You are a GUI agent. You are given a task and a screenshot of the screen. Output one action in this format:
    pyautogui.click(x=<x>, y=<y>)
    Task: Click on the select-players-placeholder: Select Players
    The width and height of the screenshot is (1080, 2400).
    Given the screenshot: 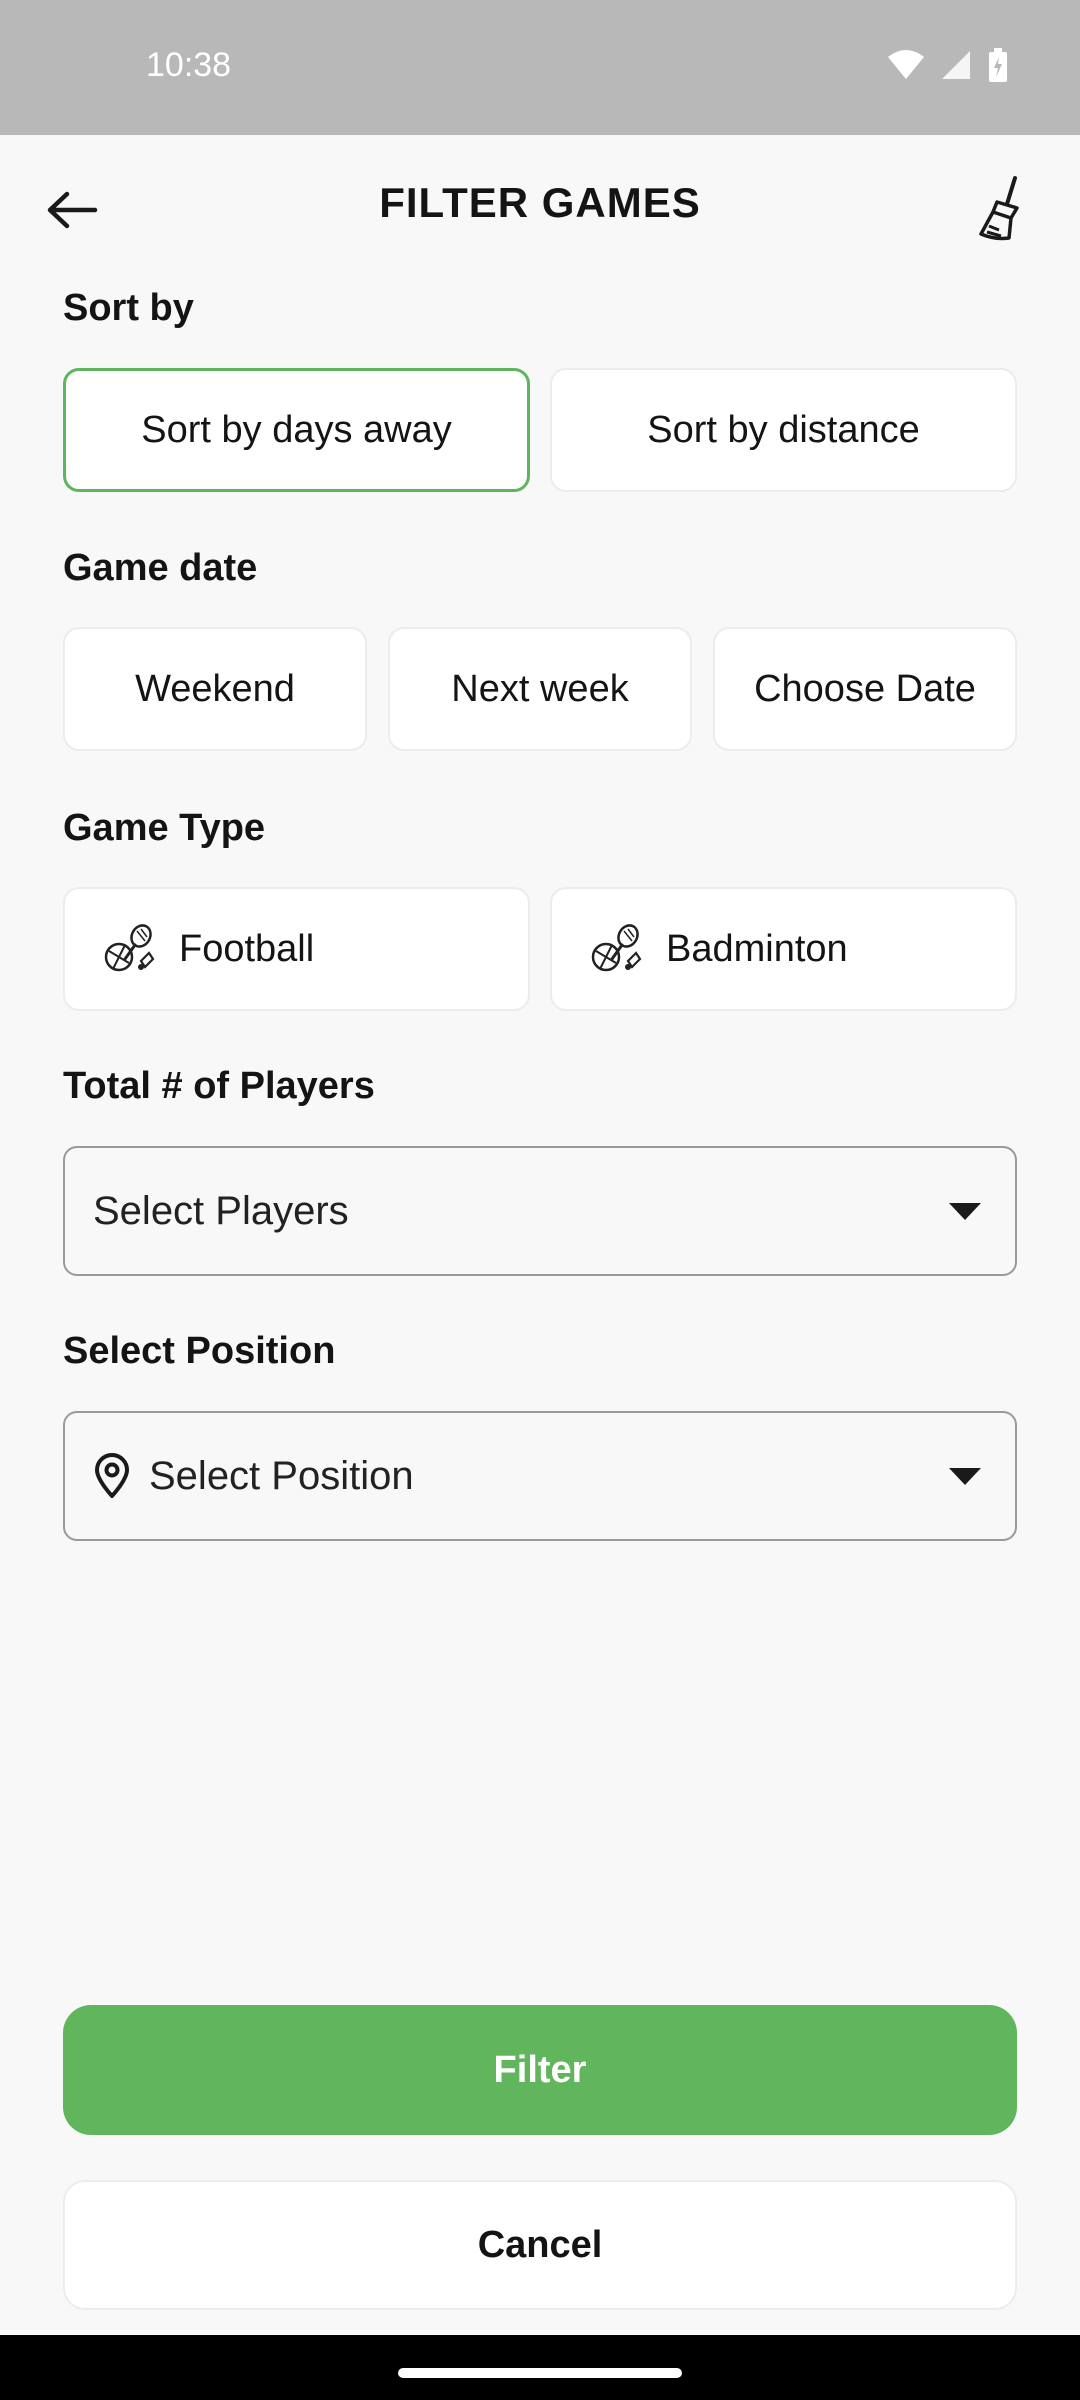 What is the action you would take?
    pyautogui.click(x=221, y=1210)
    